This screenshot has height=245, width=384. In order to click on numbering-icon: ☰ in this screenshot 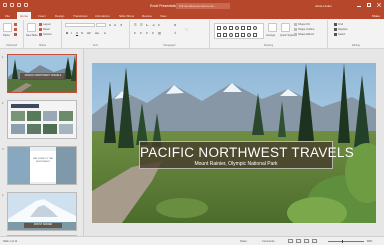, I will do `click(141, 25)`.